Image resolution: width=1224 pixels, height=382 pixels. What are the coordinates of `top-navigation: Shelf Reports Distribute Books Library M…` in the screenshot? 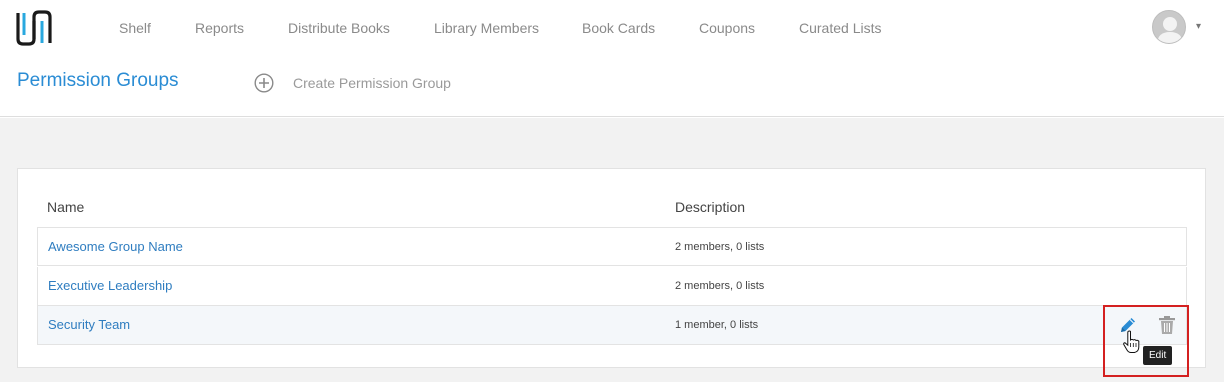 It's located at (612, 28).